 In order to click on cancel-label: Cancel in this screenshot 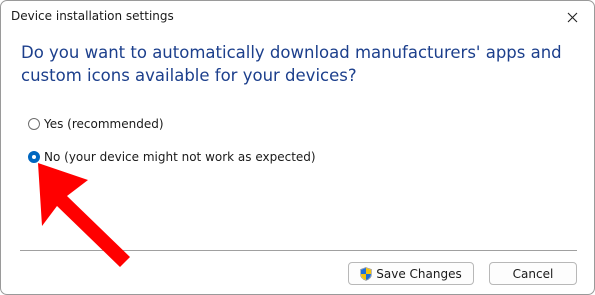, I will do `click(533, 273)`.